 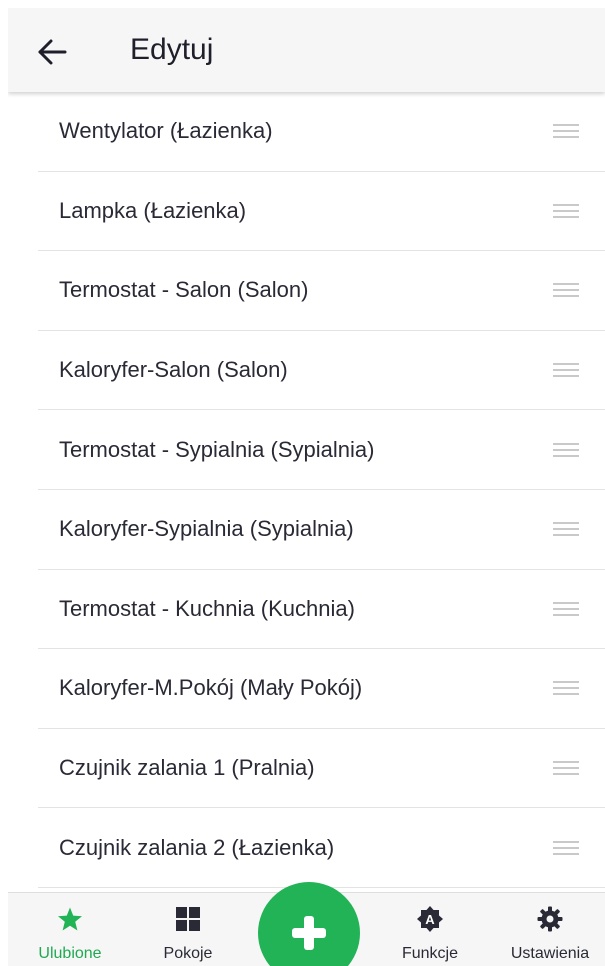 I want to click on nav-label: Pokoje, so click(x=188, y=953).